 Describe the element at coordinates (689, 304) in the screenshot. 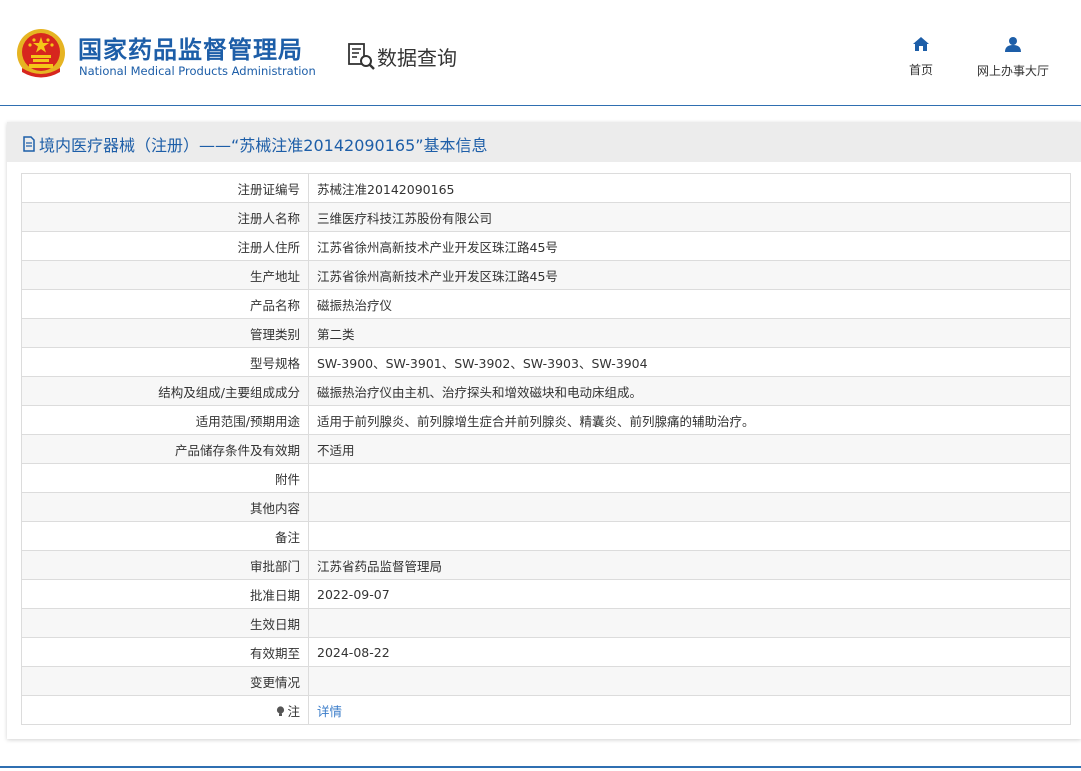

I see `field-value: 磁振热治疗仪` at that location.